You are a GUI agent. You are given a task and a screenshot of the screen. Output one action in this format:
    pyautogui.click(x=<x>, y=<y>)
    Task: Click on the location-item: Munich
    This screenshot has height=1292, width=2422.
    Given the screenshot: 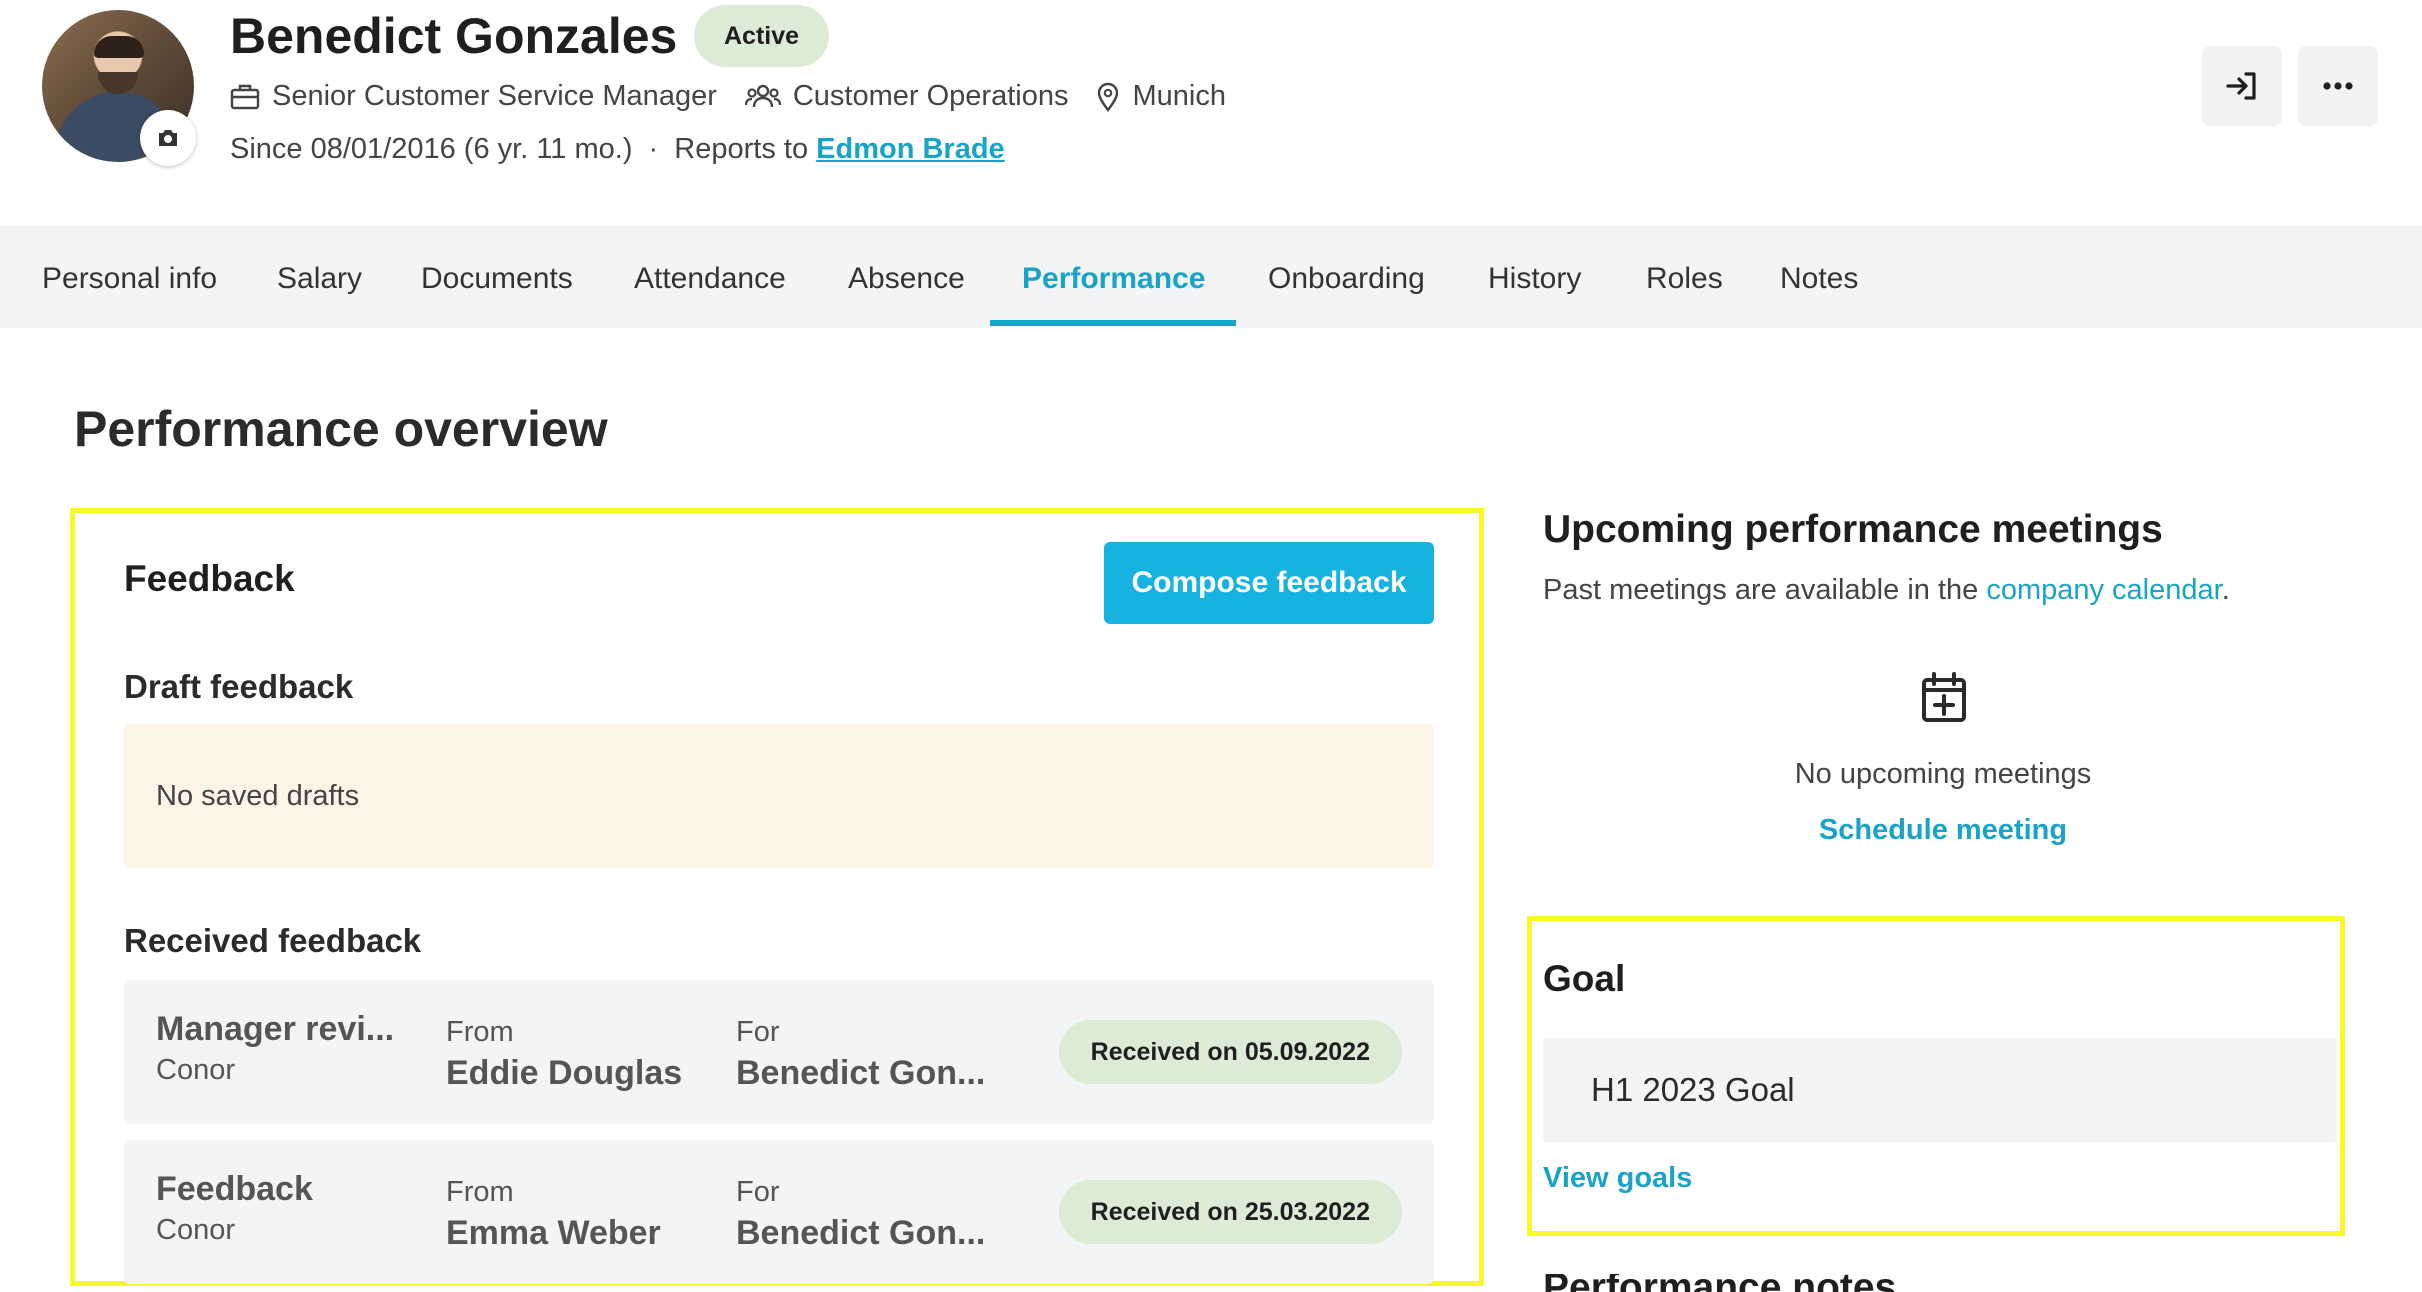 What is the action you would take?
    pyautogui.click(x=1161, y=96)
    